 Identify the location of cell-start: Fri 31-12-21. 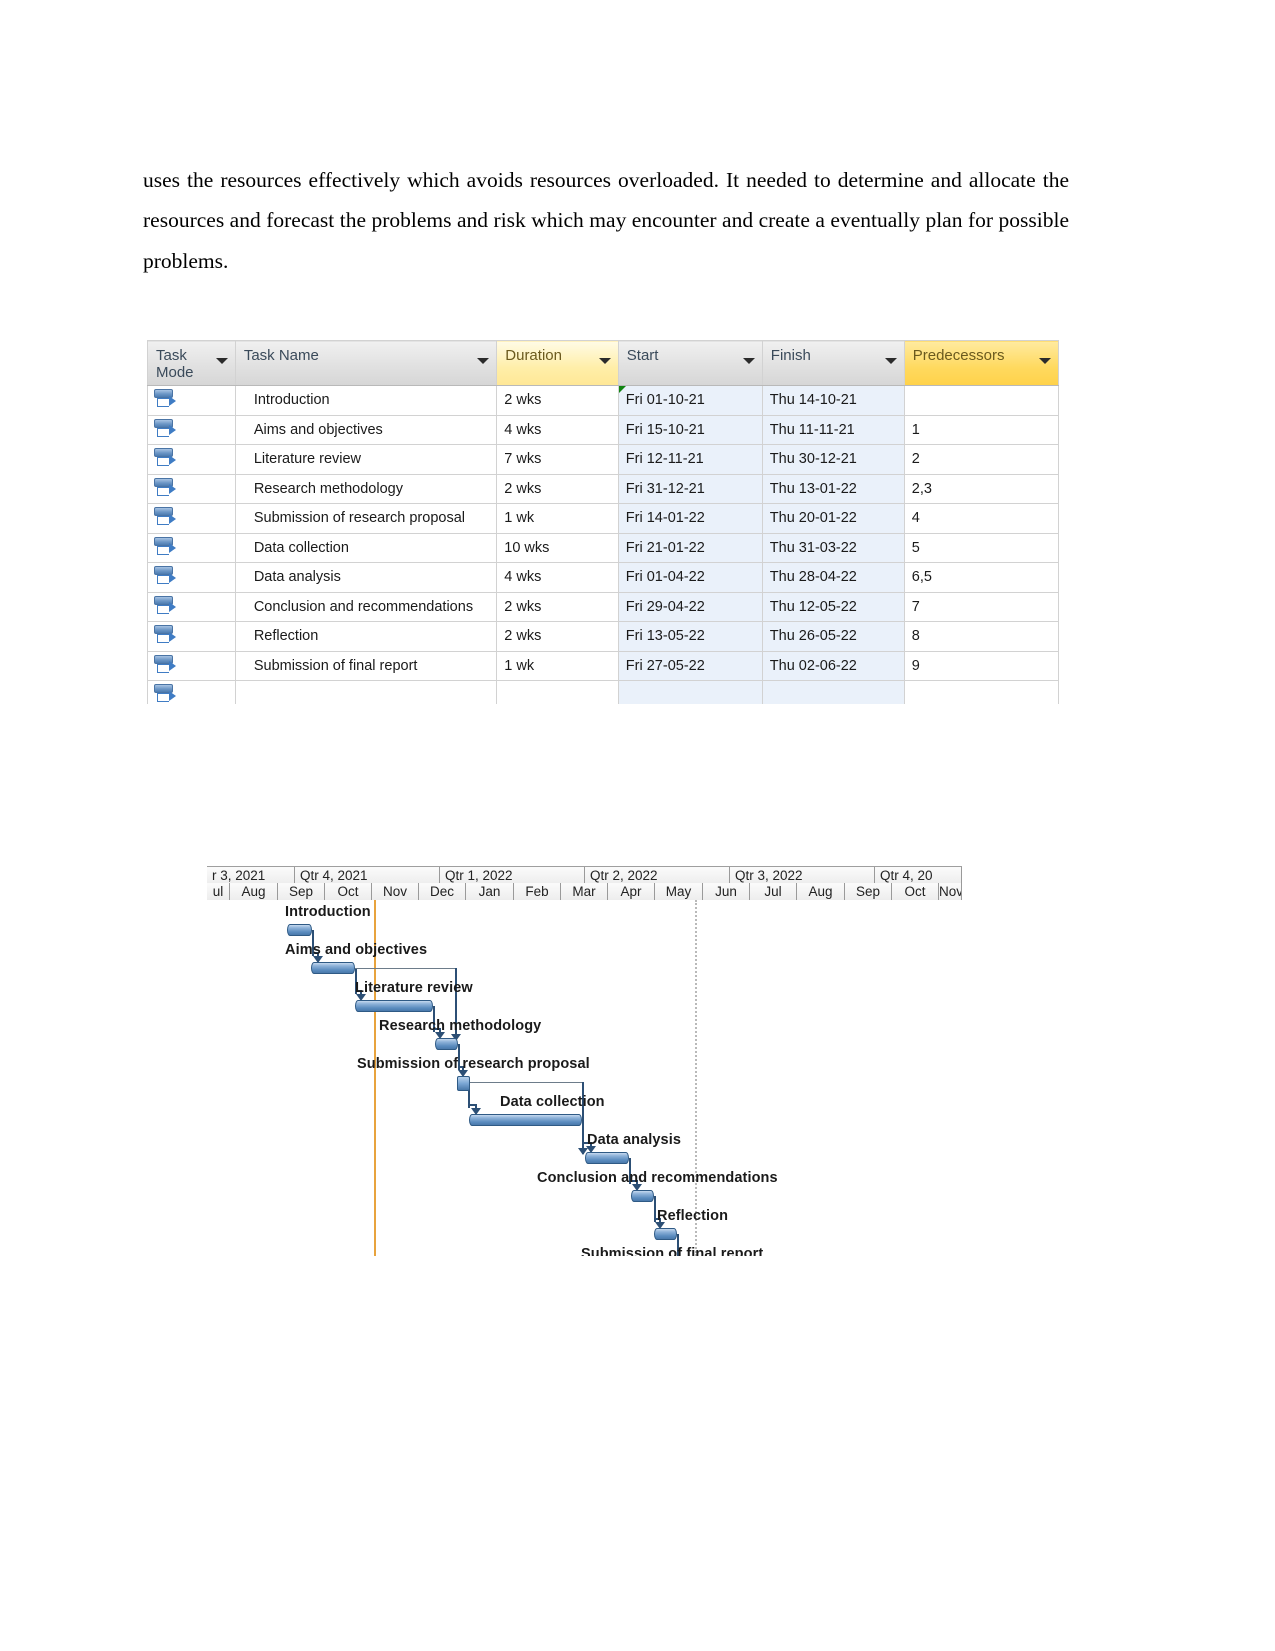
(690, 488).